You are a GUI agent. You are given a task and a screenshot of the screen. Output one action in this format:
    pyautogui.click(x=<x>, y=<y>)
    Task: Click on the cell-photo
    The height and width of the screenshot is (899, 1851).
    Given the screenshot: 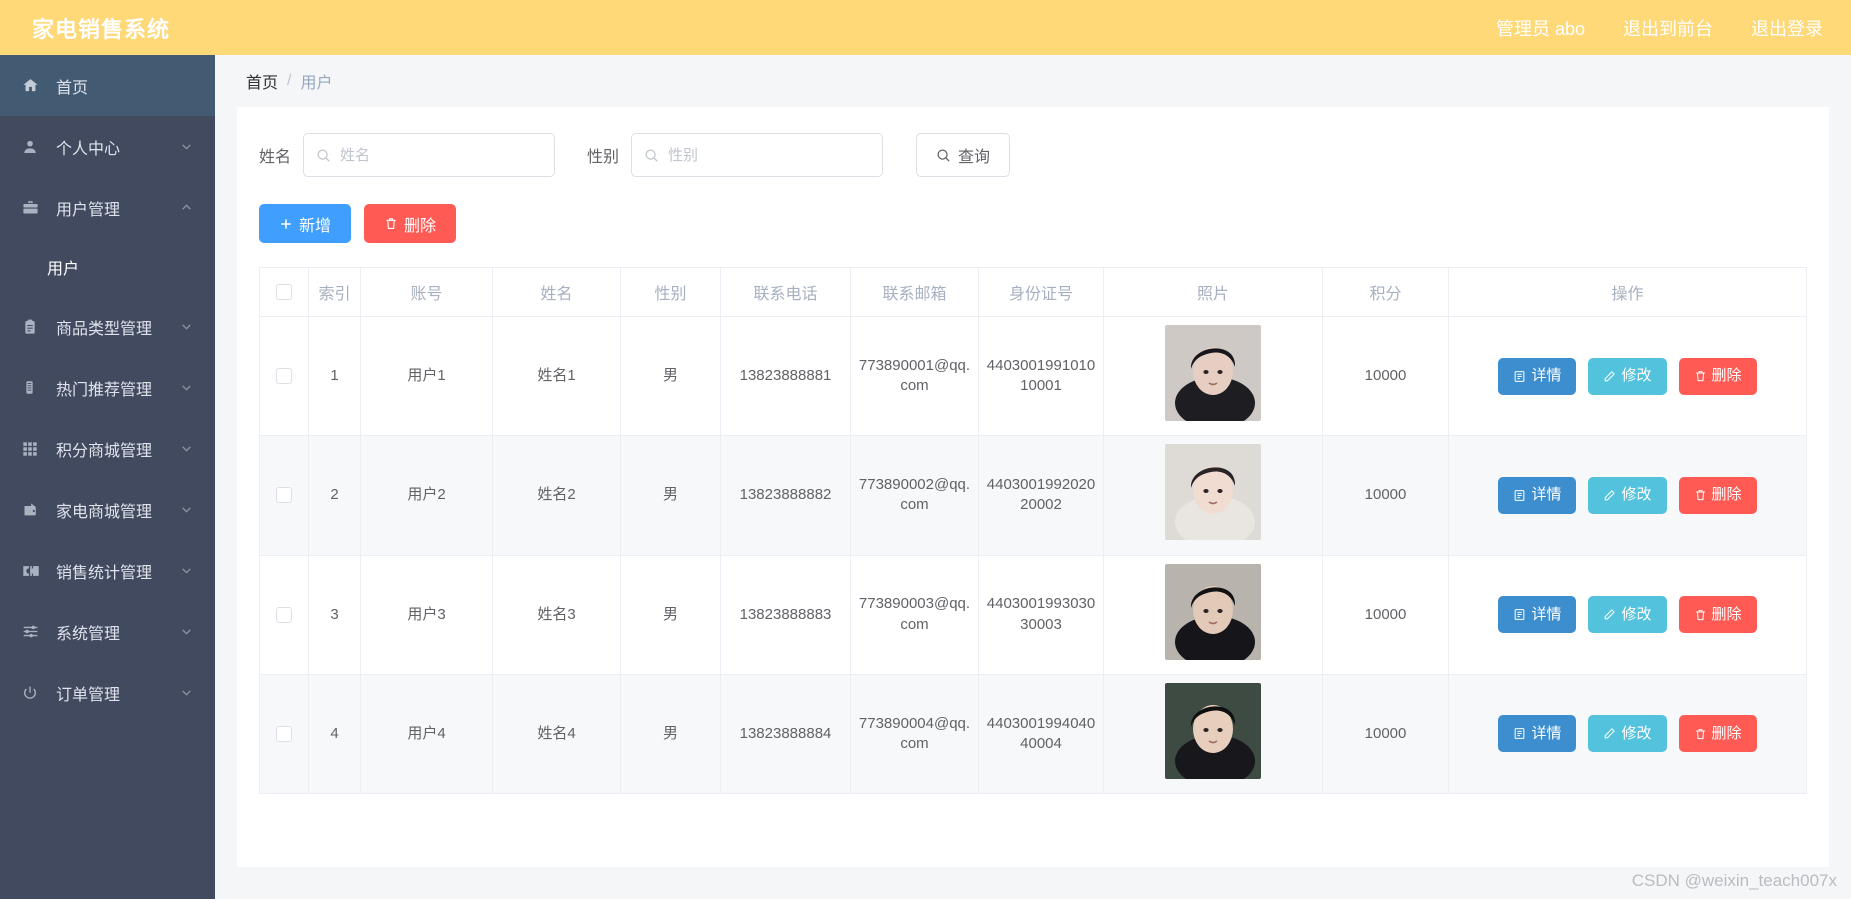 What is the action you would take?
    pyautogui.click(x=1213, y=614)
    